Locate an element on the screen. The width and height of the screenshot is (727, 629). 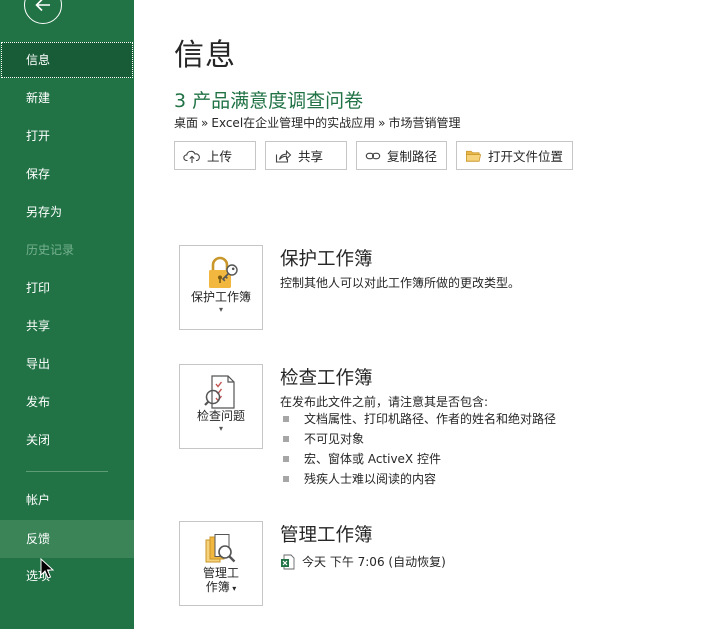
autorecover-version-link: 今天 下午 7:06 (自动恢复) is located at coordinates (363, 561).